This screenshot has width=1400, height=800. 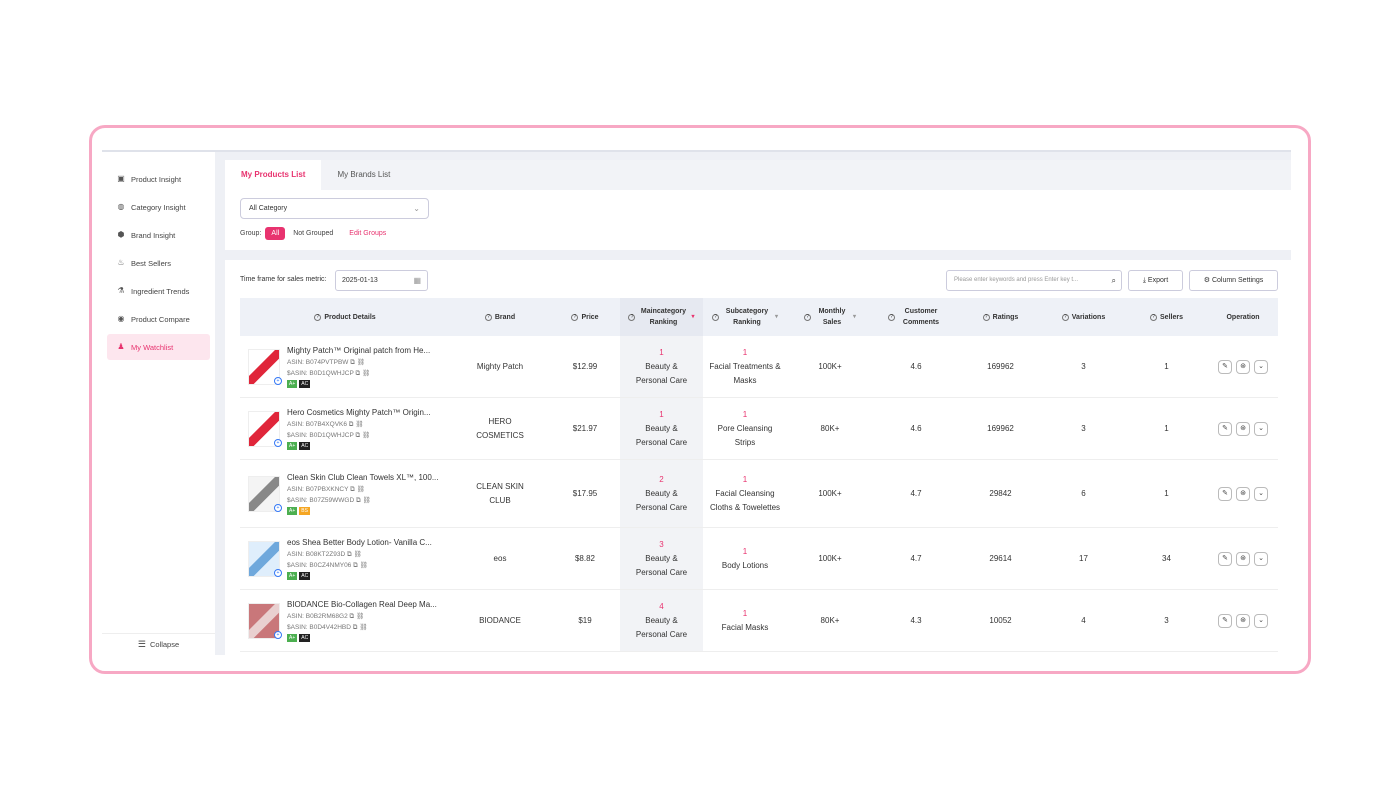 I want to click on date-picker: 2025-01-13 ▦, so click(x=381, y=280).